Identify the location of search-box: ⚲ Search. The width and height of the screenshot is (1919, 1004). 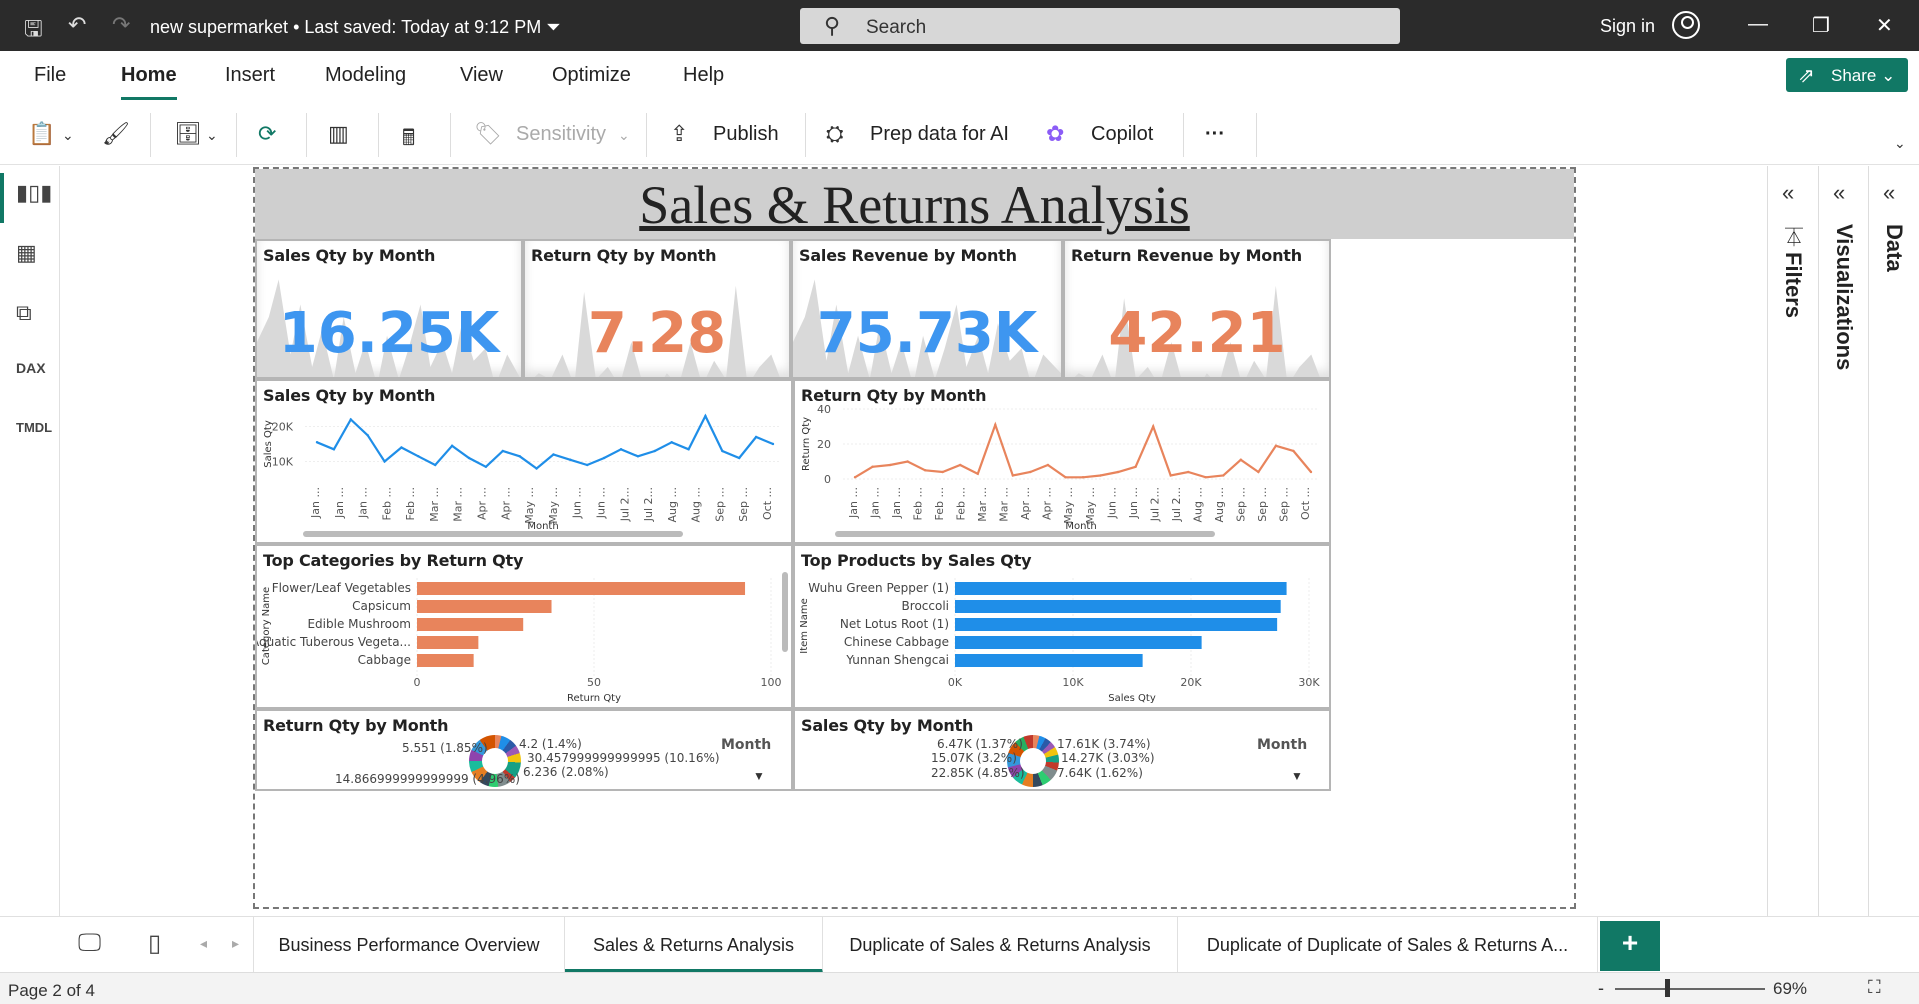
(1100, 26).